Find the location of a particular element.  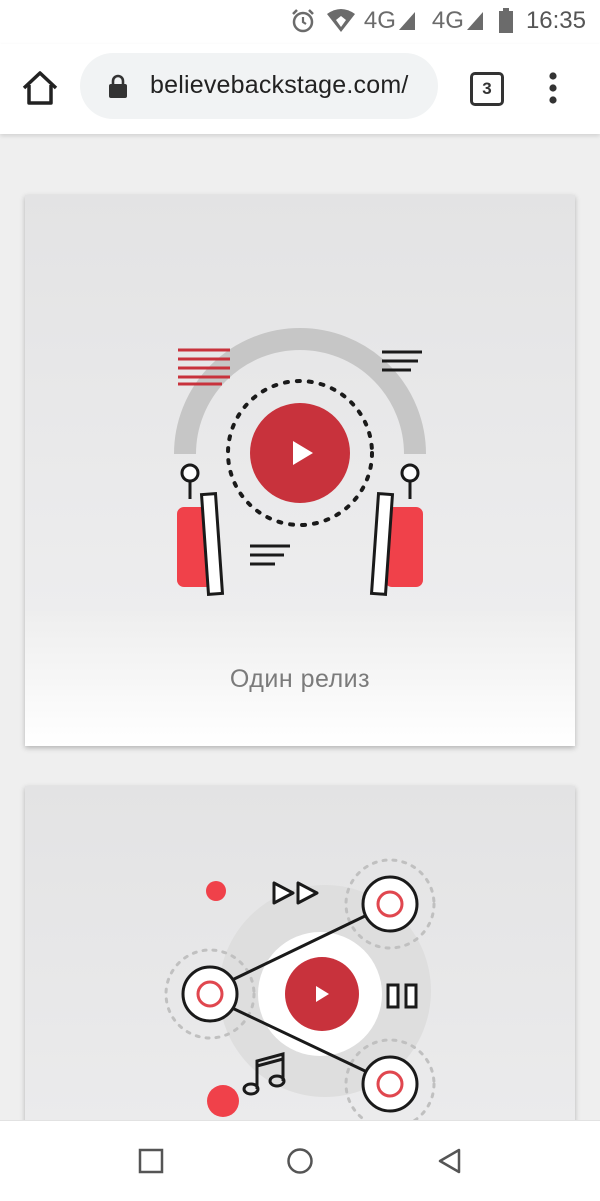

more-vert-icon is located at coordinates (553, 88).